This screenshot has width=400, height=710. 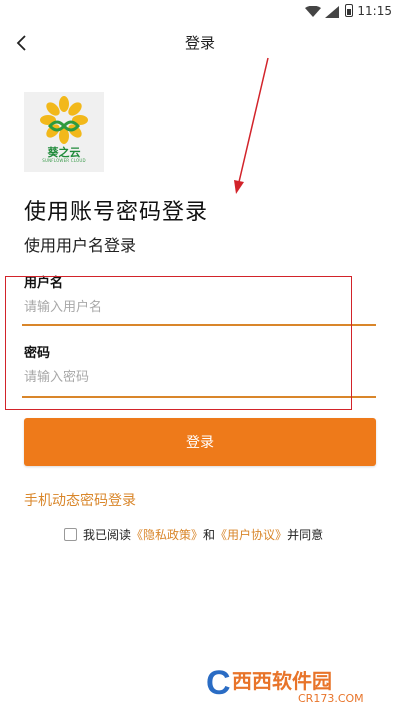 I want to click on watermark-brand: 西西软件园, so click(x=282, y=681).